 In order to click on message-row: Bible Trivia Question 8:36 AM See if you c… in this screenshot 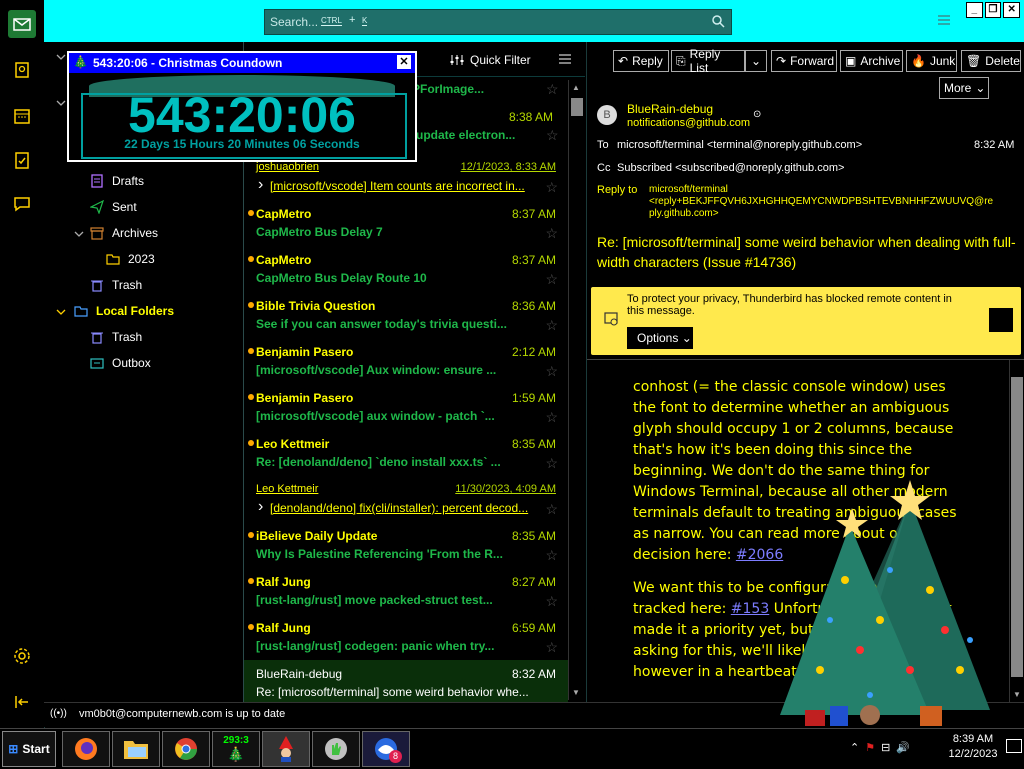, I will do `click(406, 315)`.